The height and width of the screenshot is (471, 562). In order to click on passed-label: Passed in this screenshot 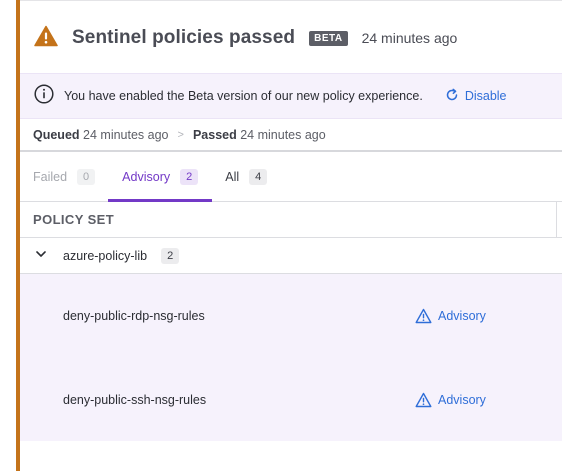, I will do `click(214, 135)`.